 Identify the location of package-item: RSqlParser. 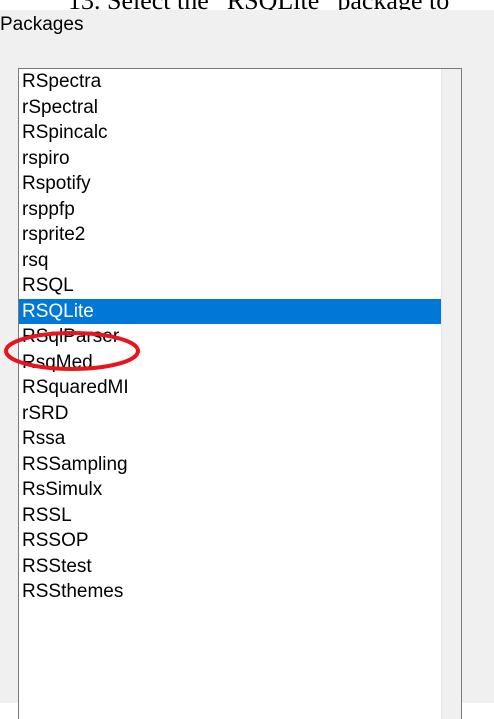
(230, 337).